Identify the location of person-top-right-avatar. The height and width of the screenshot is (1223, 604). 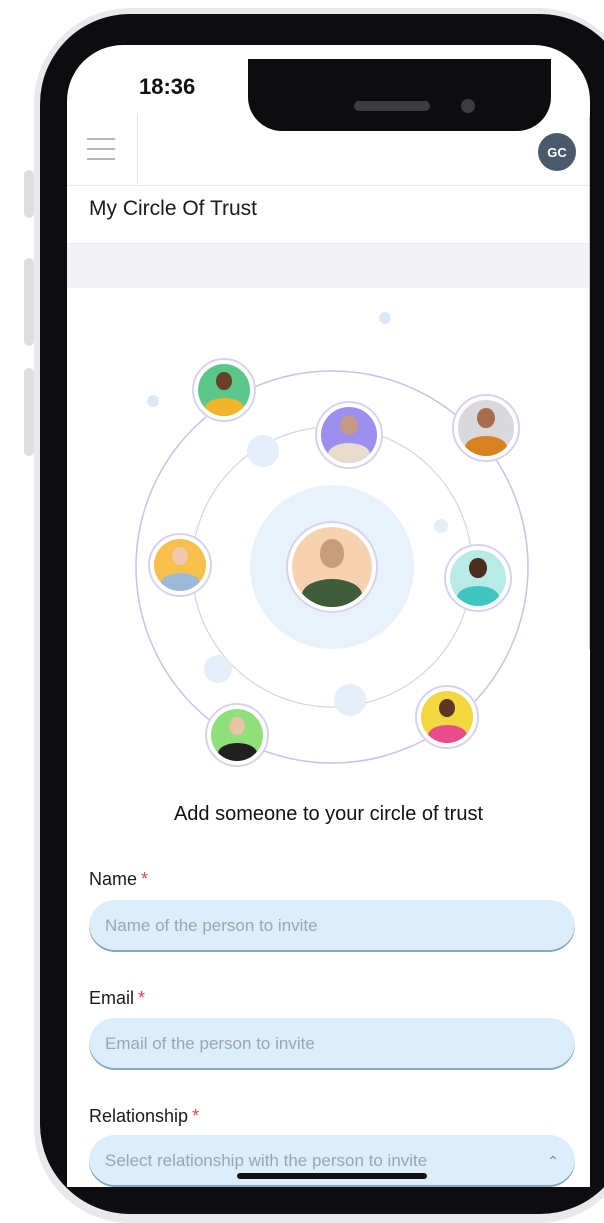
(486, 428).